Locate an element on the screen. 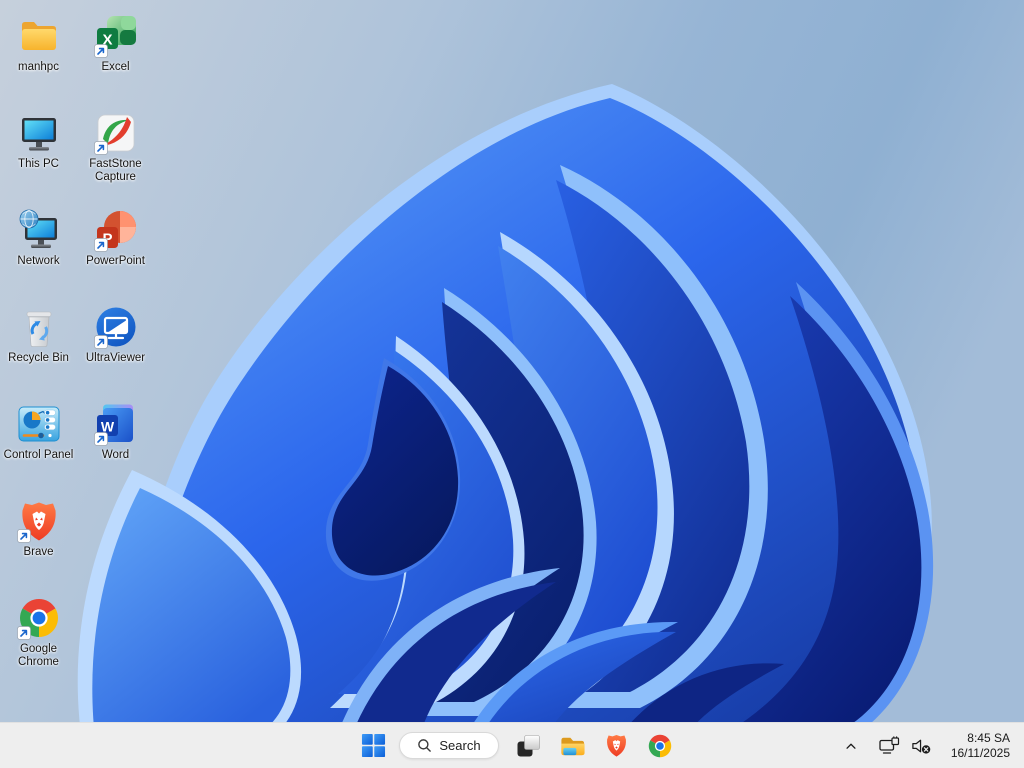  desktop-icon-label: UltraViewer is located at coordinates (115, 358).